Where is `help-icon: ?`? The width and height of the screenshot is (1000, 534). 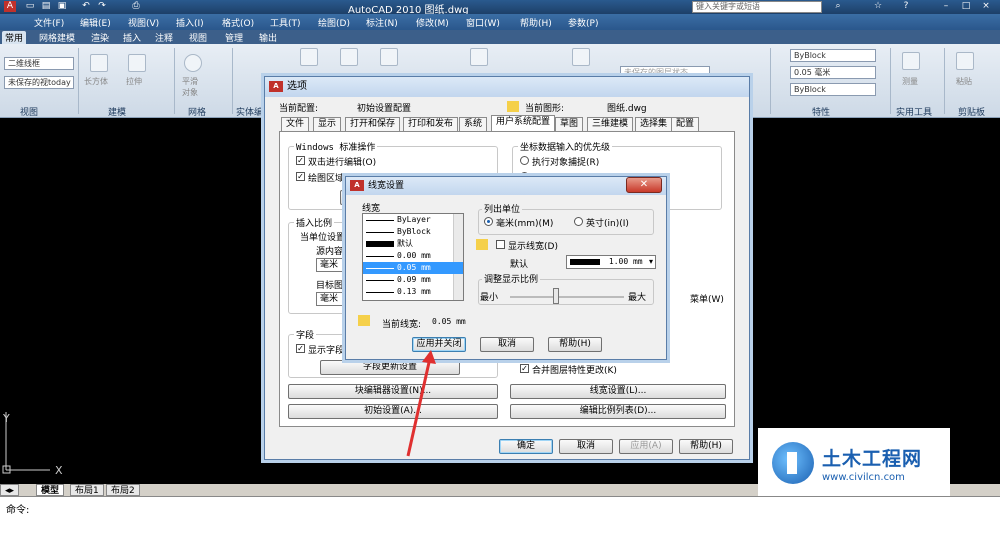 help-icon: ? is located at coordinates (906, 6).